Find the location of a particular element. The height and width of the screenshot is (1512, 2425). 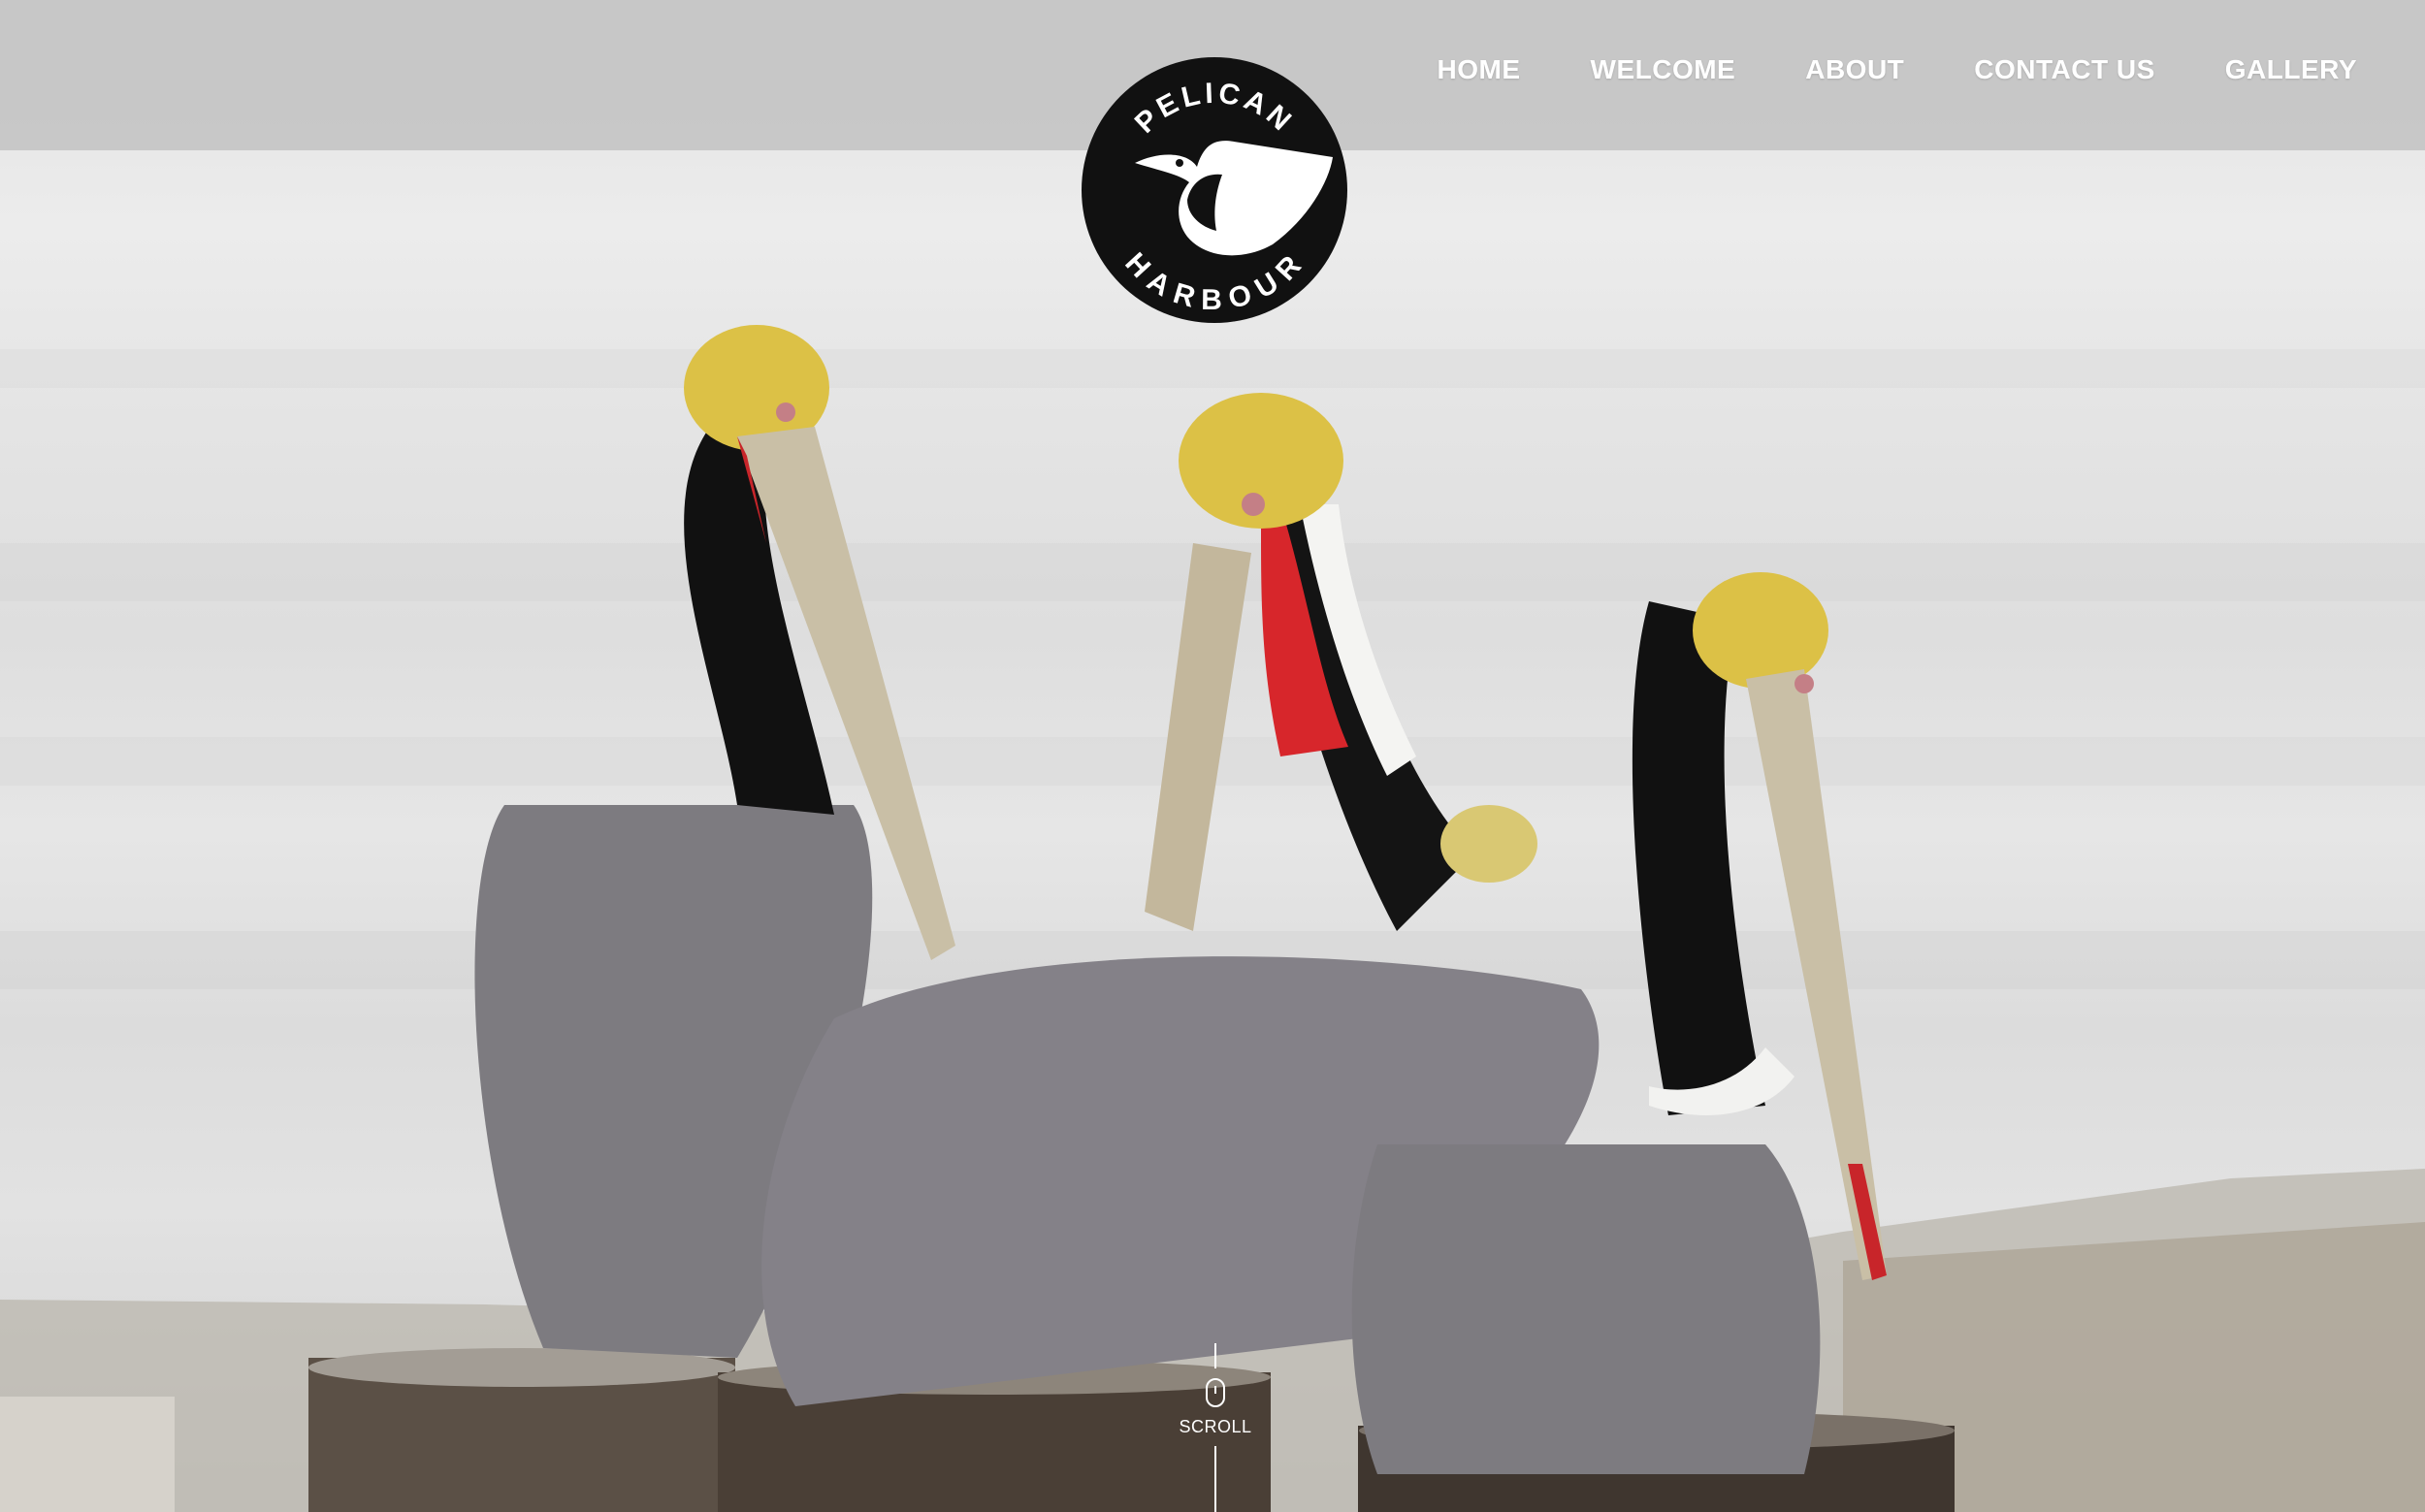

main-nav: HOME WELCOME ABOUT CONTACT US GALLERY is located at coordinates (1897, 75).